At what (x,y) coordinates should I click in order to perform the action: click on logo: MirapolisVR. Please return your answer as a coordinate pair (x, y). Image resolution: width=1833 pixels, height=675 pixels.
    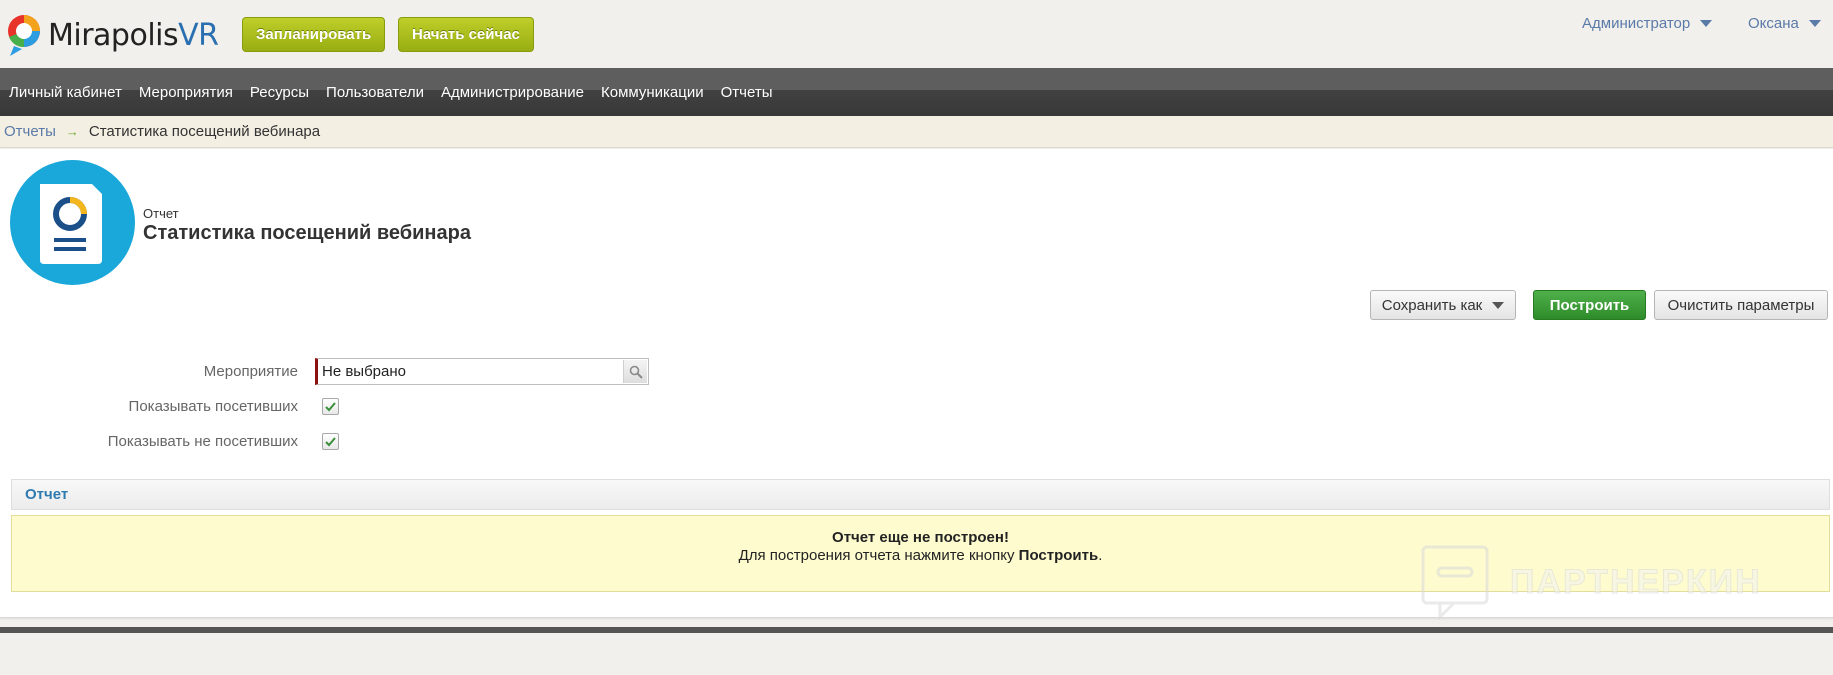
    Looking at the image, I should click on (111, 35).